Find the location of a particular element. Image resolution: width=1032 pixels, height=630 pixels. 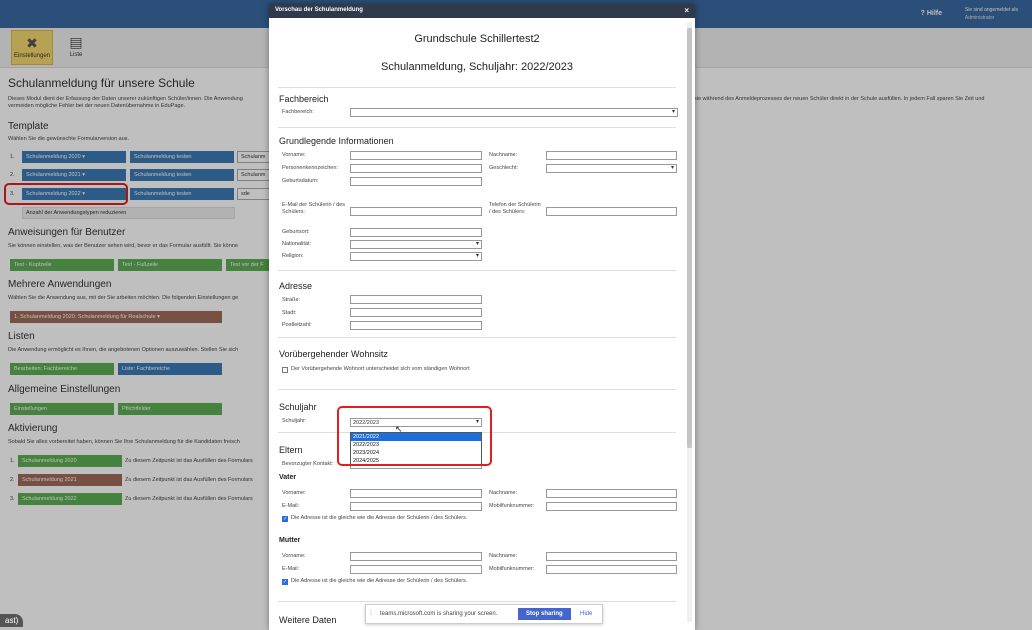

vorname-field is located at coordinates (416, 155).